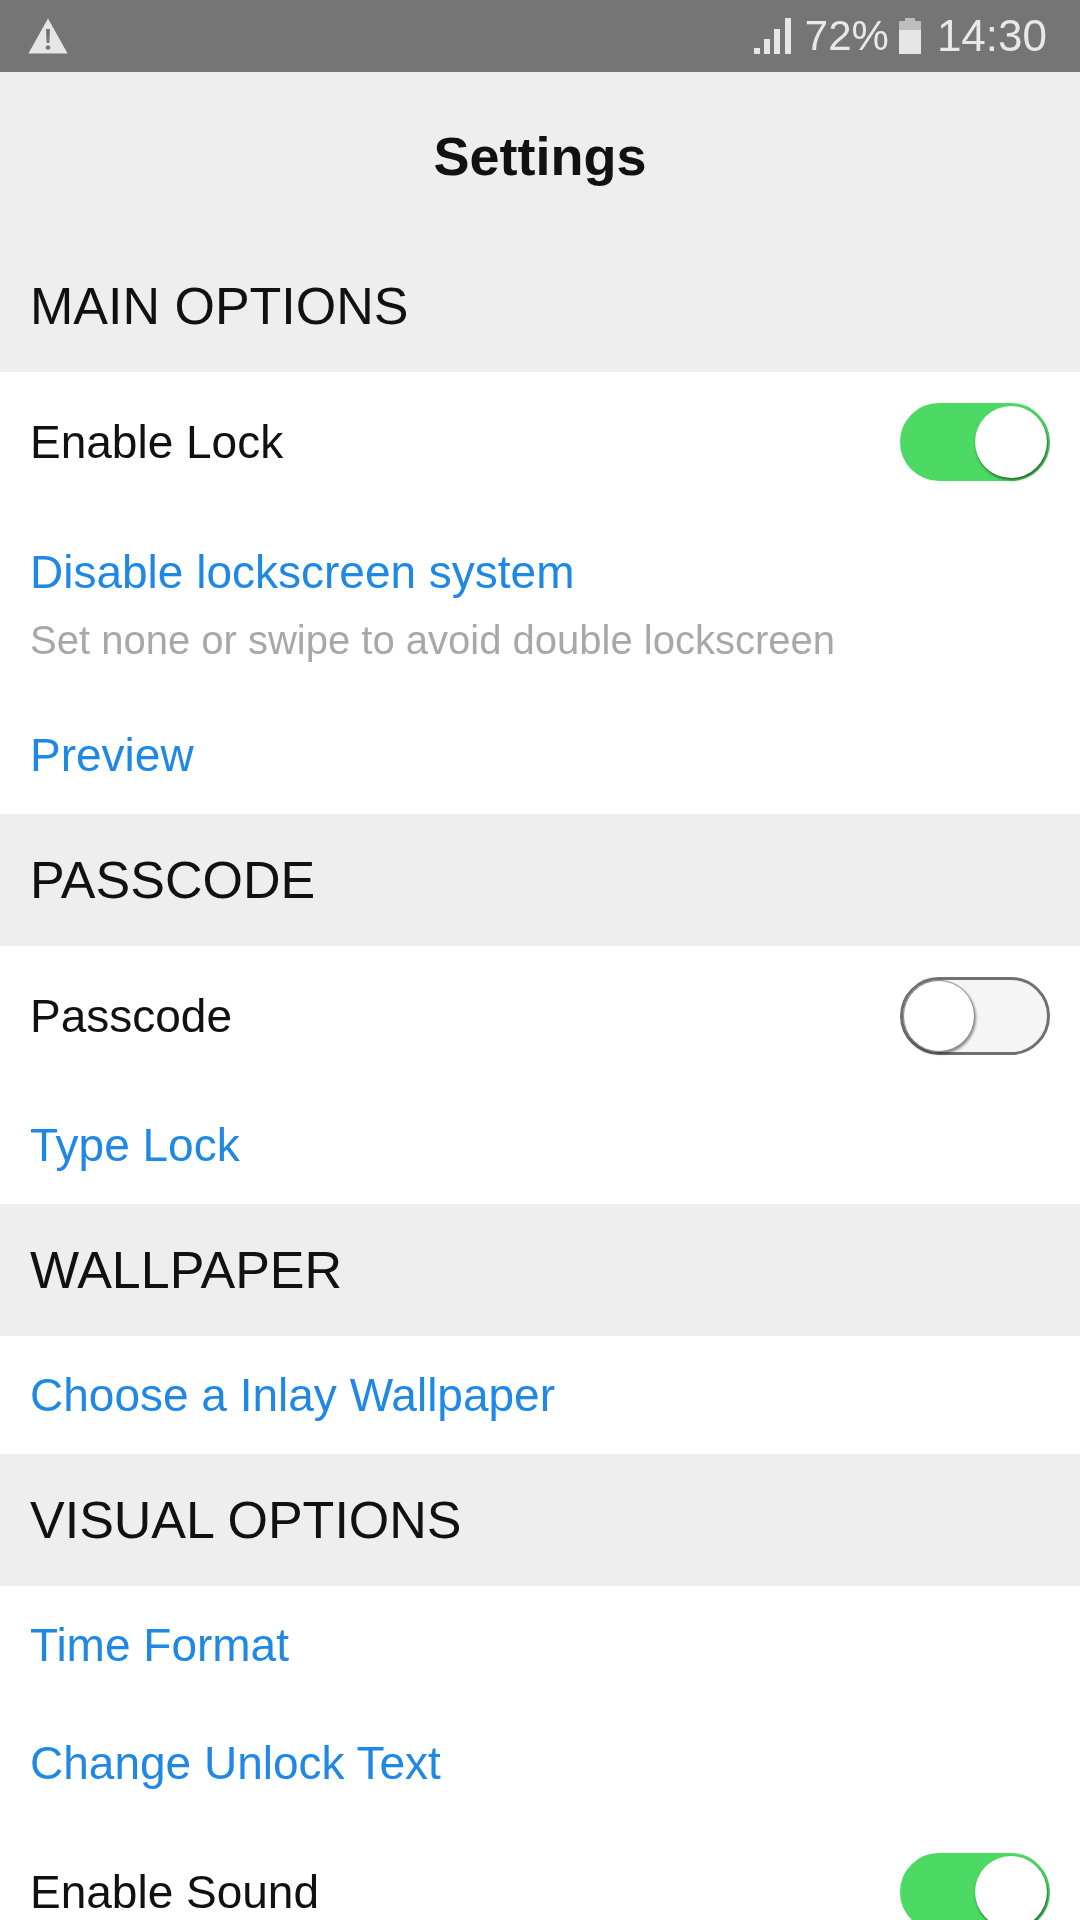 This screenshot has width=1080, height=1920. I want to click on setting-label: Passcode, so click(131, 1016).